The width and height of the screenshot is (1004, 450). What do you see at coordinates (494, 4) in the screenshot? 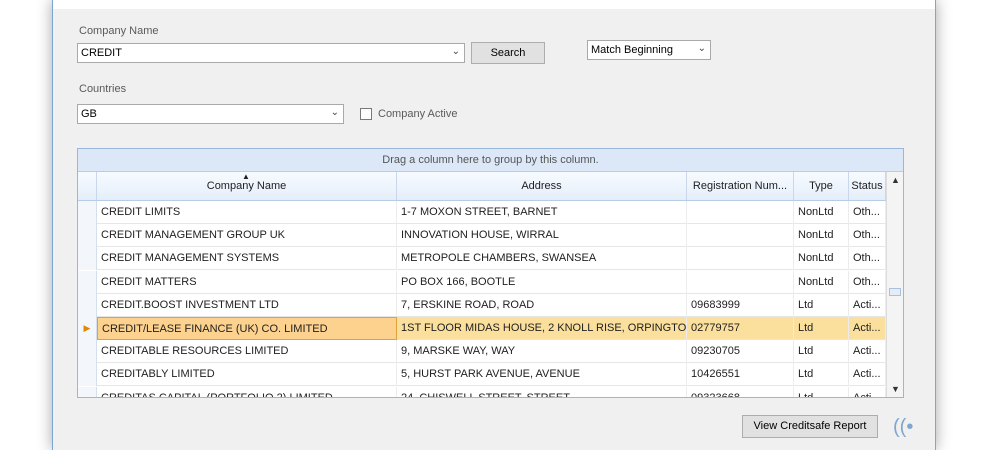
I see `window-top-strip` at bounding box center [494, 4].